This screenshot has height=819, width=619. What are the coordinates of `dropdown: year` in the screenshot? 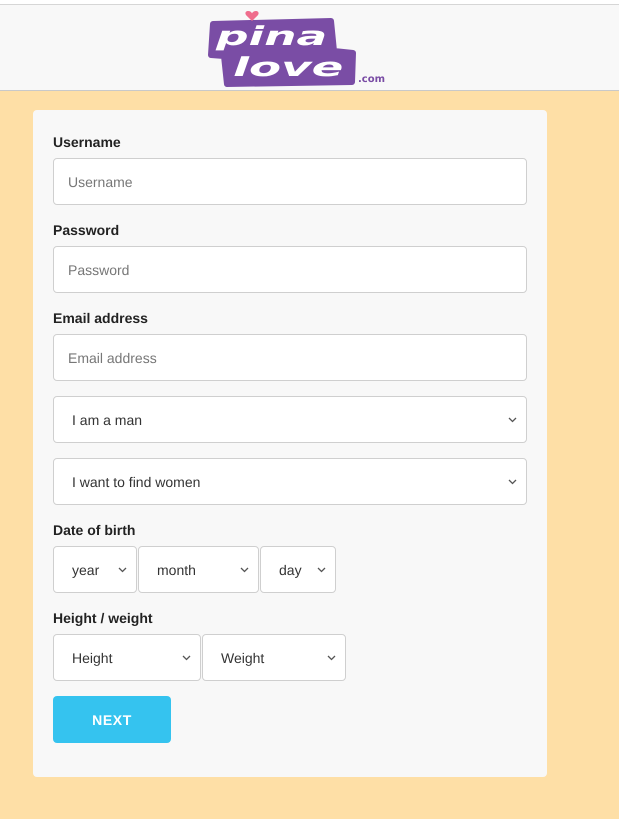 It's located at (95, 569).